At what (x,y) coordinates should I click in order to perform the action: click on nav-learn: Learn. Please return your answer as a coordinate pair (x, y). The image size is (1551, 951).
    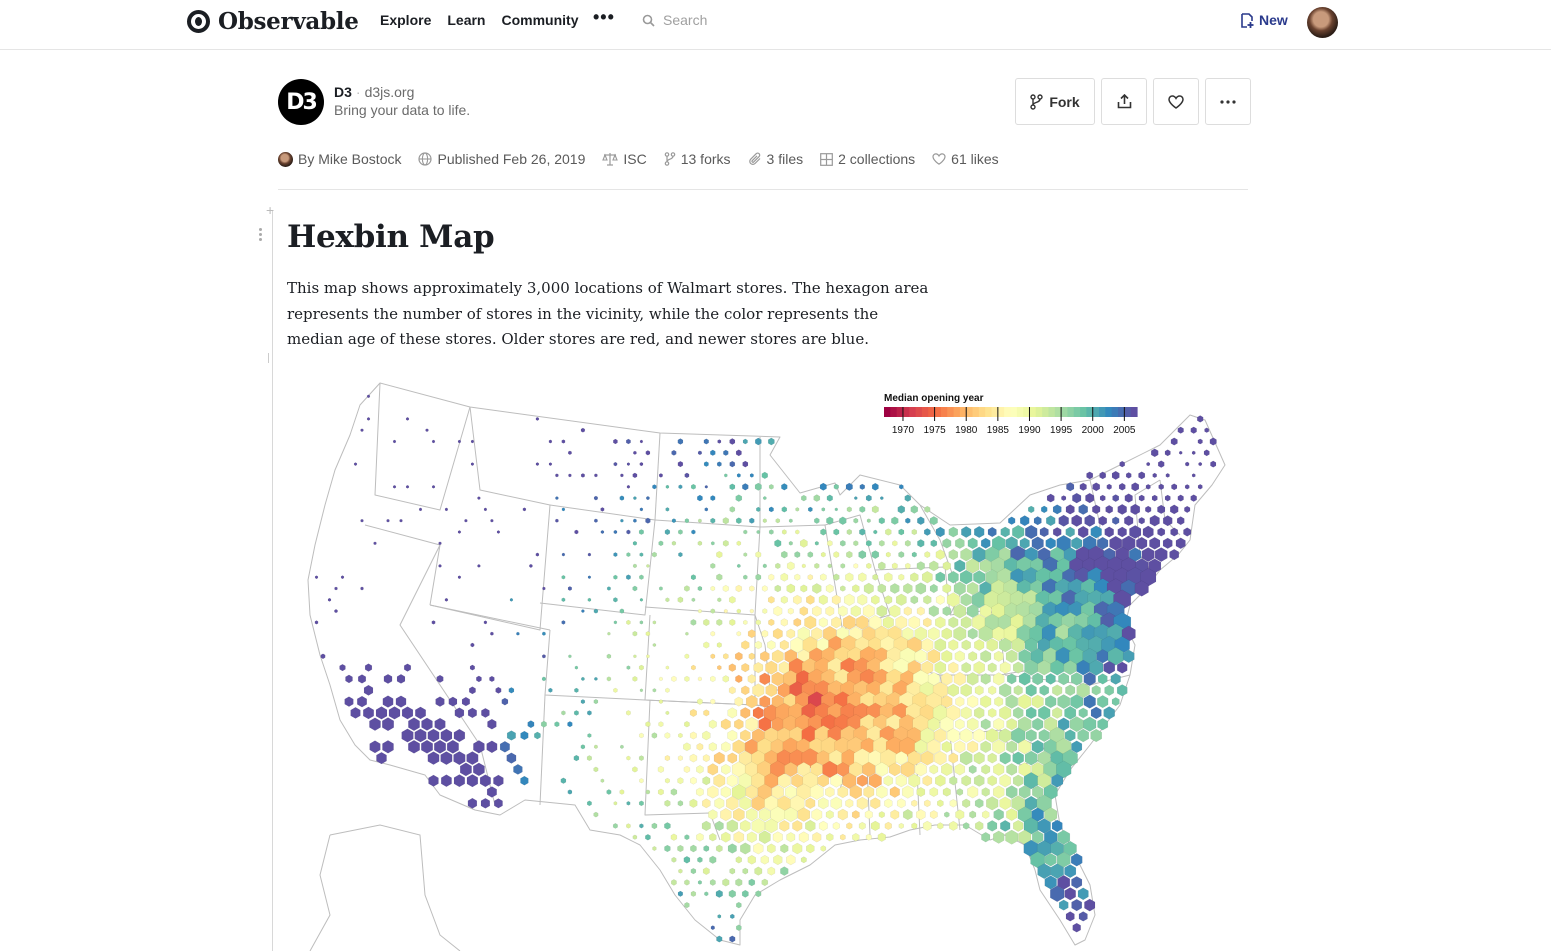
    Looking at the image, I should click on (466, 20).